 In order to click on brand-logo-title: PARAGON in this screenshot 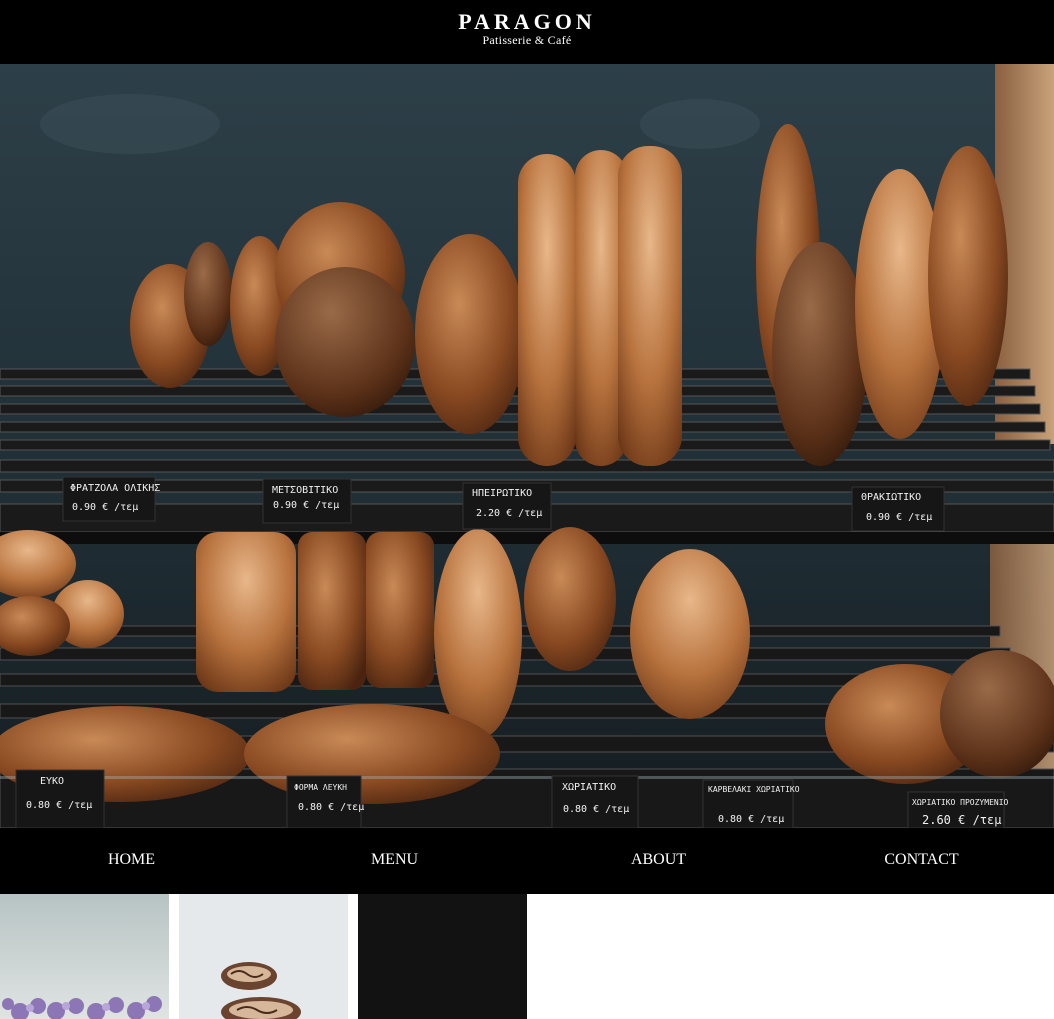, I will do `click(527, 22)`.